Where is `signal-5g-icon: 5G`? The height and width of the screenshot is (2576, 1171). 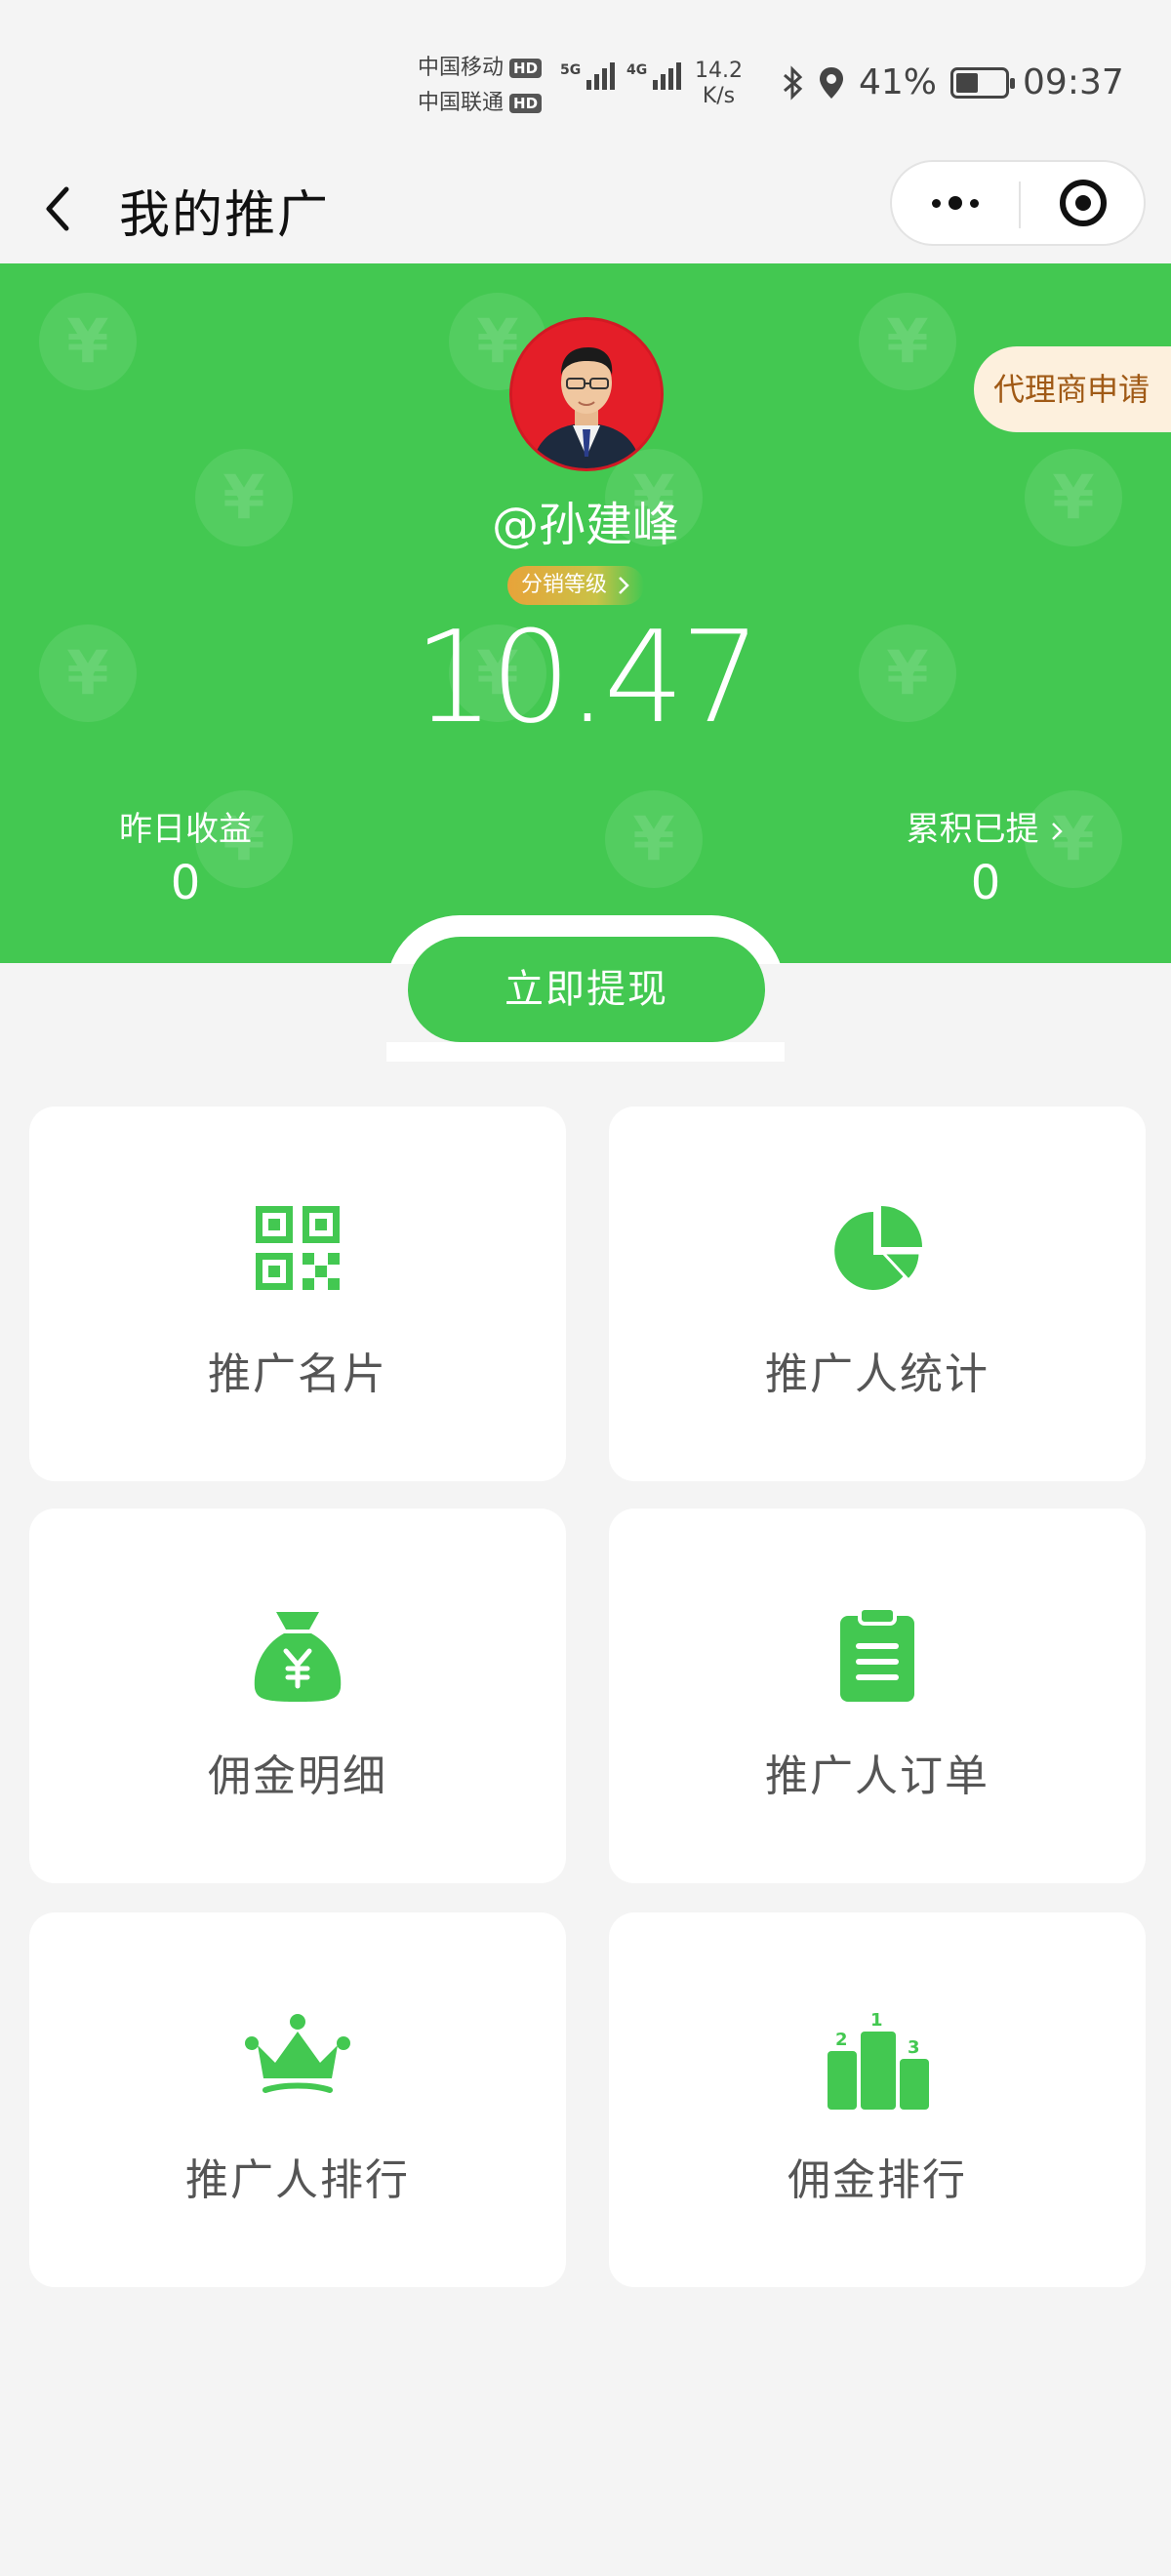
signal-5g-icon: 5G is located at coordinates (588, 76).